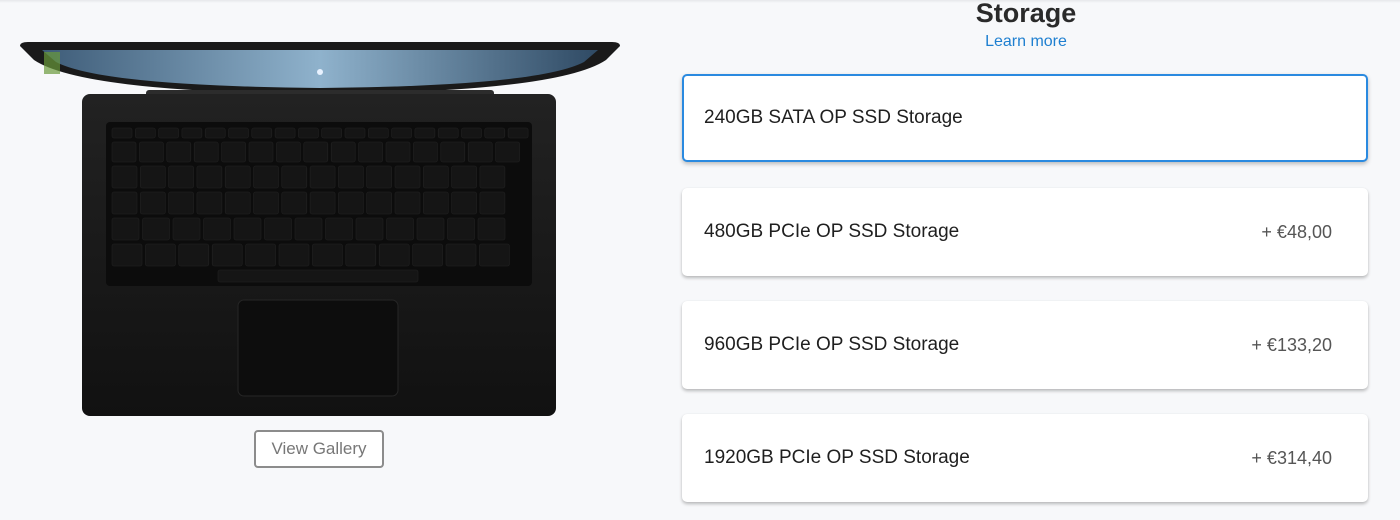 Image resolution: width=1400 pixels, height=520 pixels. Describe the element at coordinates (837, 457) in the screenshot. I see `option-label: 1920GB PCIe OP SSD Storage` at that location.